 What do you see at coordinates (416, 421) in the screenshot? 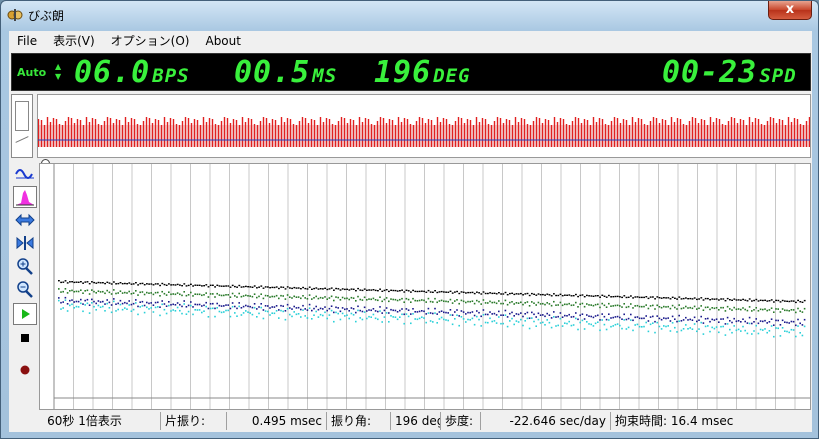
I see `status-amplitude-value: 196 deg` at bounding box center [416, 421].